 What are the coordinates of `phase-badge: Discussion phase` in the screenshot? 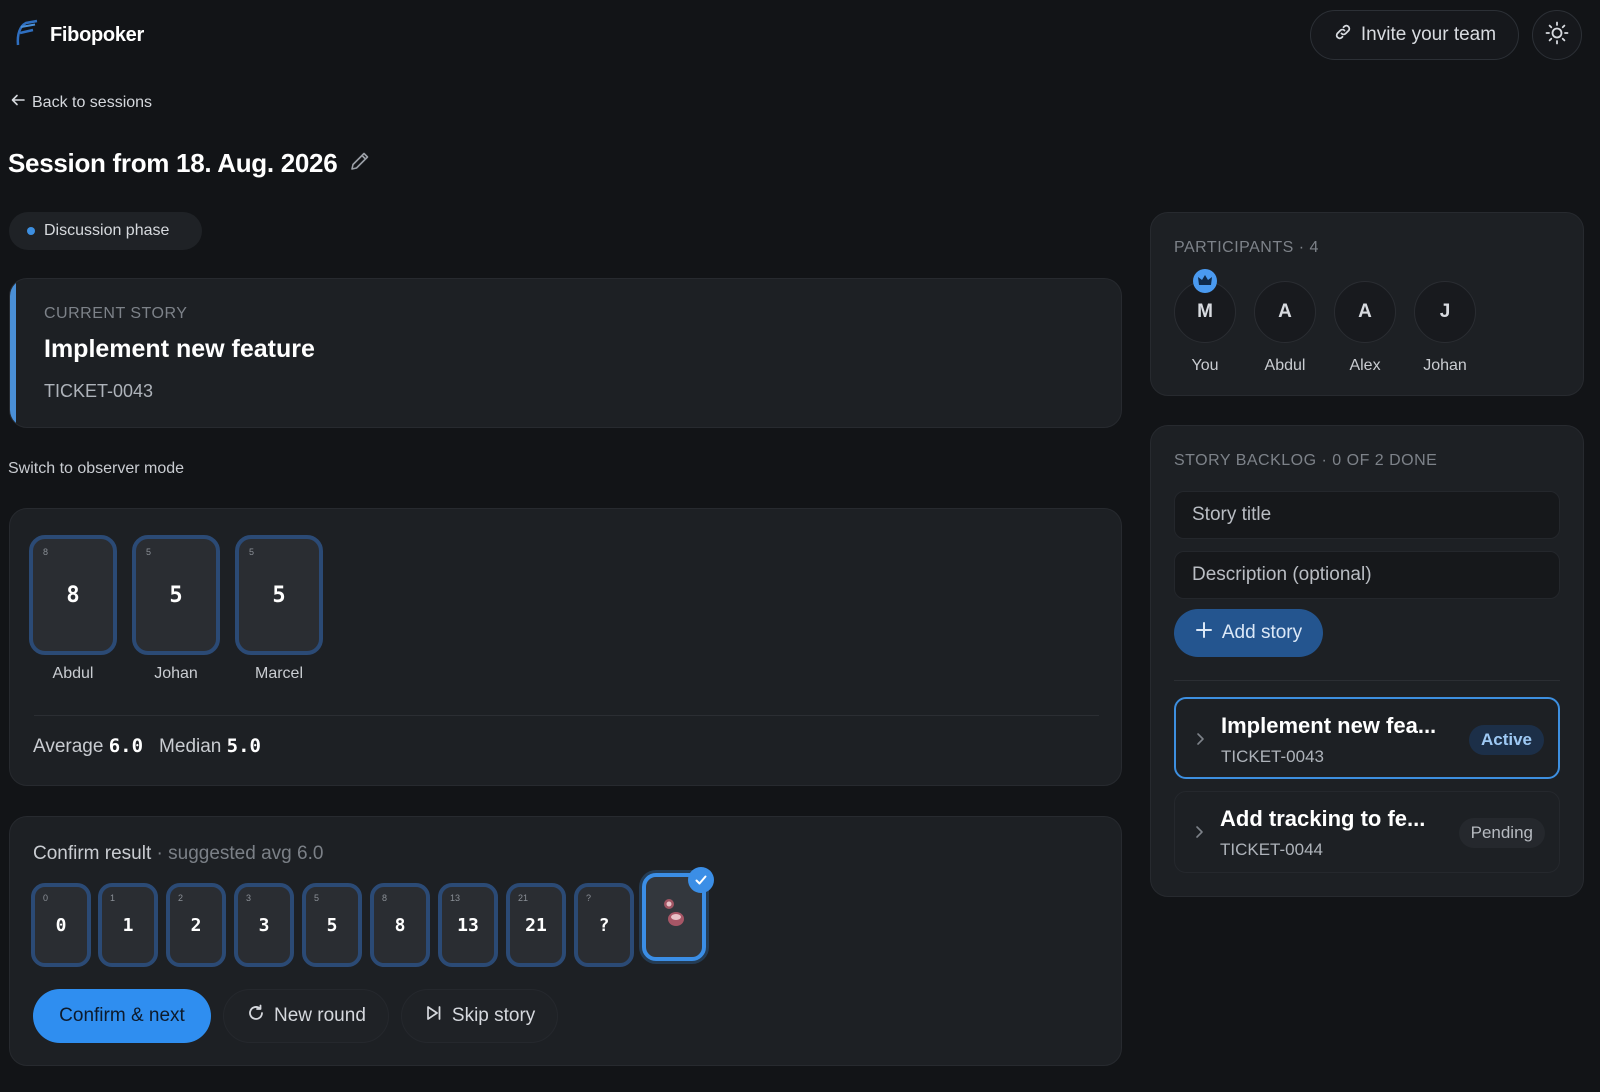 It's located at (105, 231).